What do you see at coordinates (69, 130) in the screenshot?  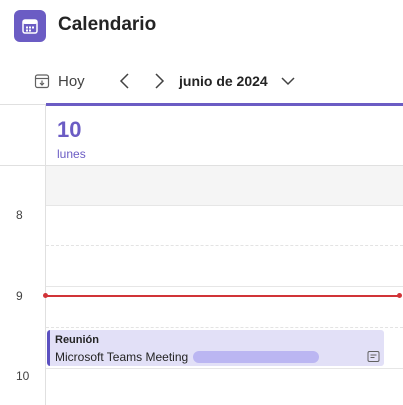 I see `day-number: 10` at bounding box center [69, 130].